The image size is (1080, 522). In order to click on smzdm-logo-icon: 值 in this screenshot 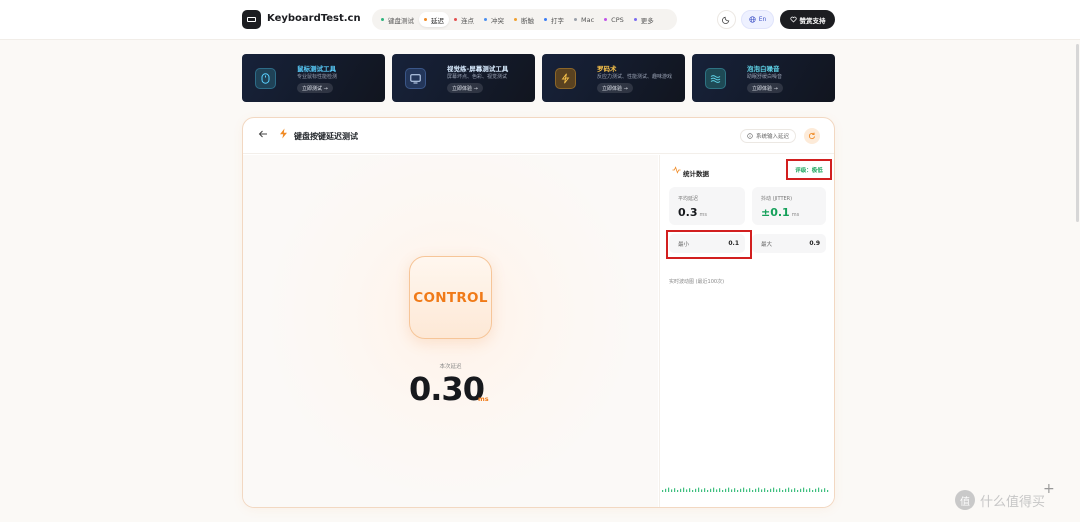, I will do `click(965, 500)`.